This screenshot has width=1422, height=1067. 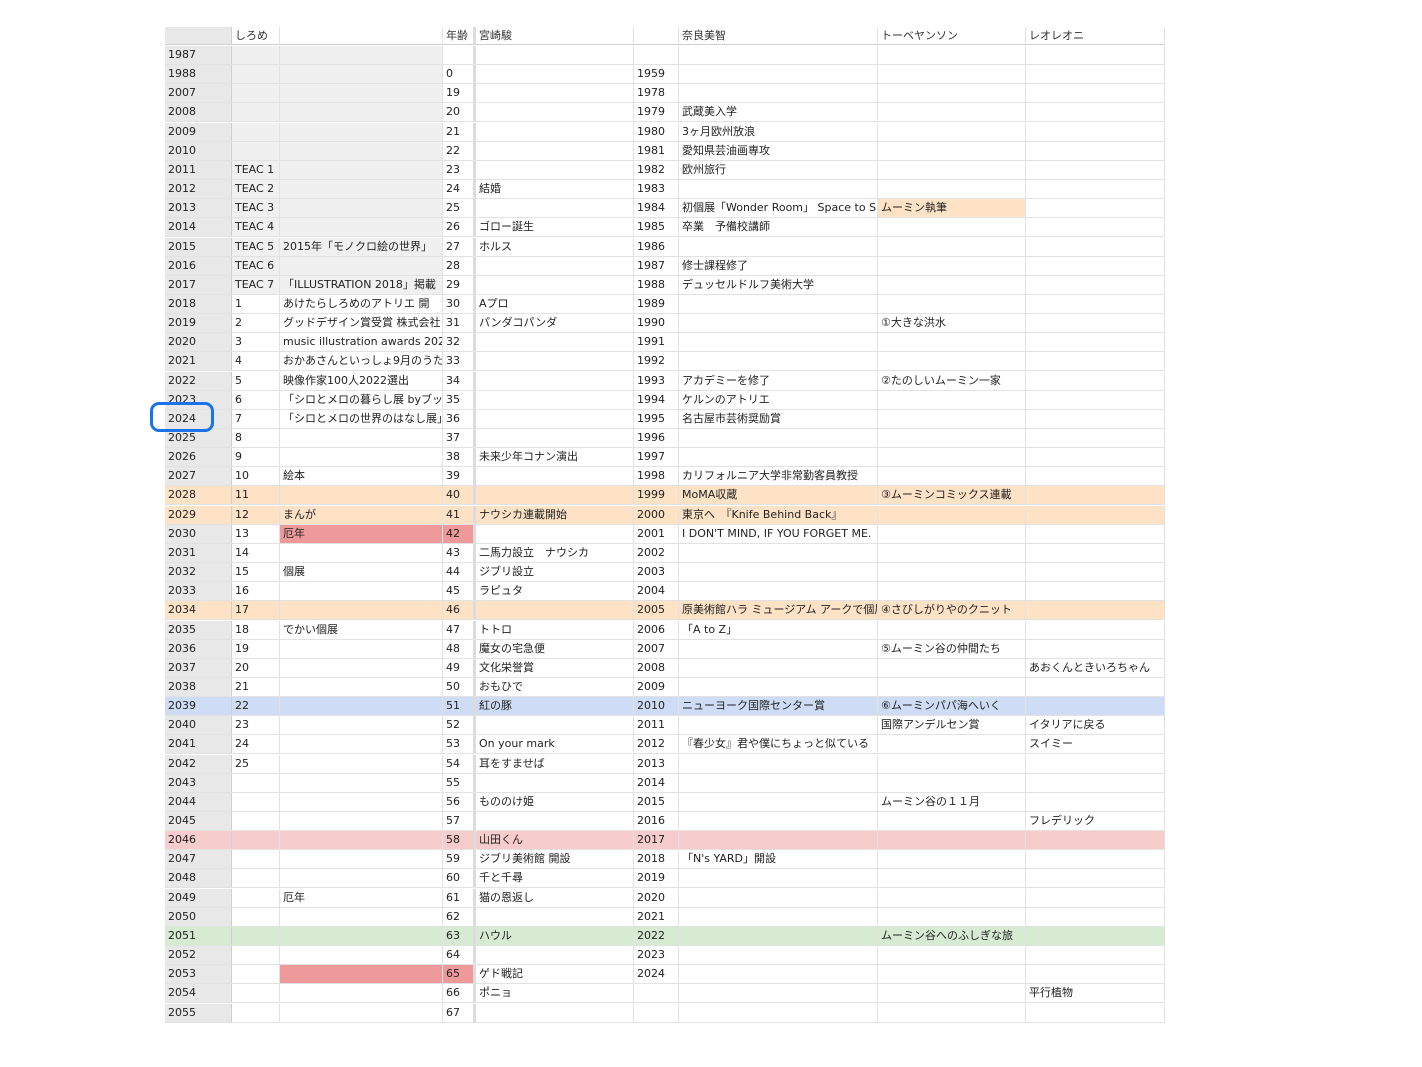 I want to click on table-cell: 41, so click(x=459, y=514).